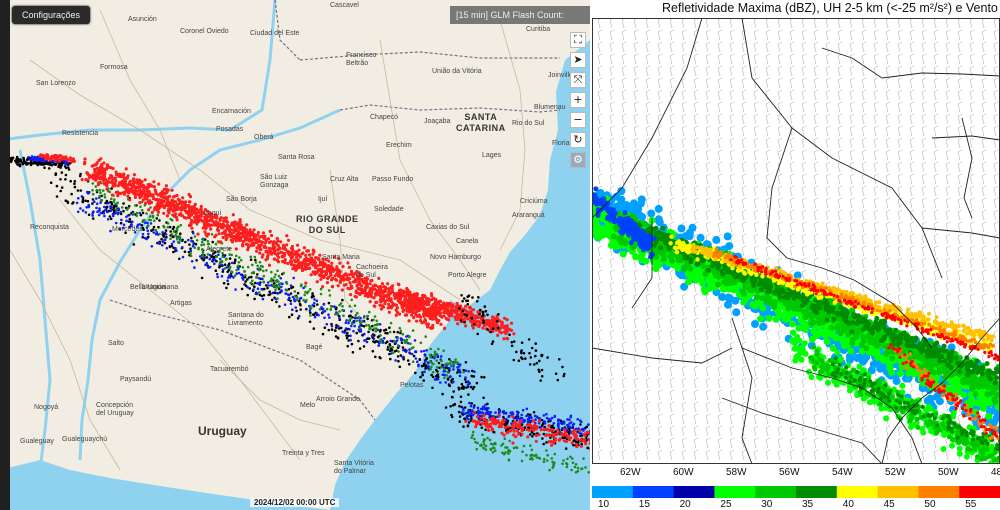 The image size is (1000, 510). What do you see at coordinates (561, 143) in the screenshot?
I see `city-label: Floria` at bounding box center [561, 143].